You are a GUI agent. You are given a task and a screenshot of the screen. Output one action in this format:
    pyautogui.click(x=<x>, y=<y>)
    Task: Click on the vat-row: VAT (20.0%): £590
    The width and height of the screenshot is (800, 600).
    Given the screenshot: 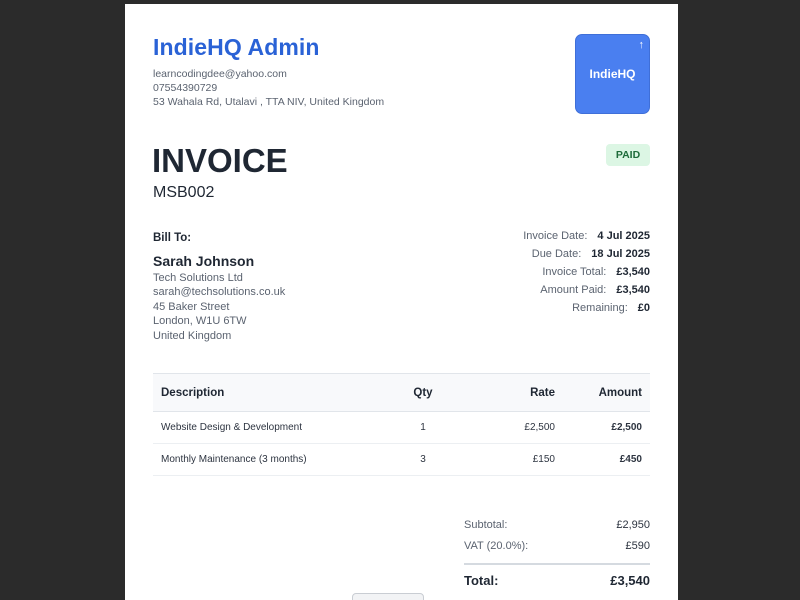 What is the action you would take?
    pyautogui.click(x=557, y=545)
    